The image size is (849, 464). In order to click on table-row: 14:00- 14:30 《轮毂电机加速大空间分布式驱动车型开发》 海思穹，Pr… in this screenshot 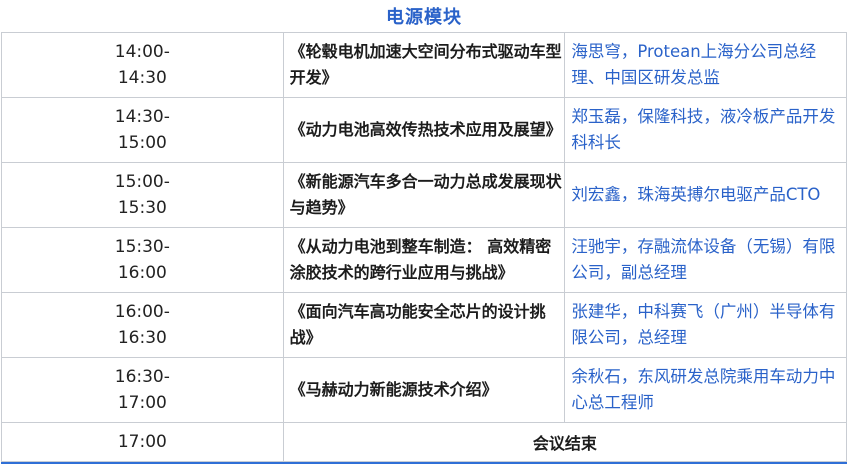, I will do `click(424, 65)`.